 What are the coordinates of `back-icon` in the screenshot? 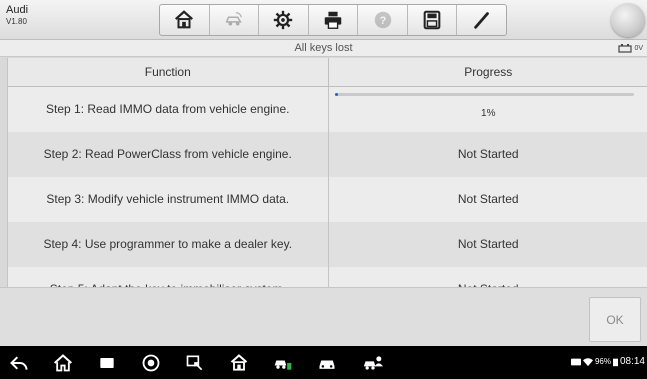 It's located at (19, 363).